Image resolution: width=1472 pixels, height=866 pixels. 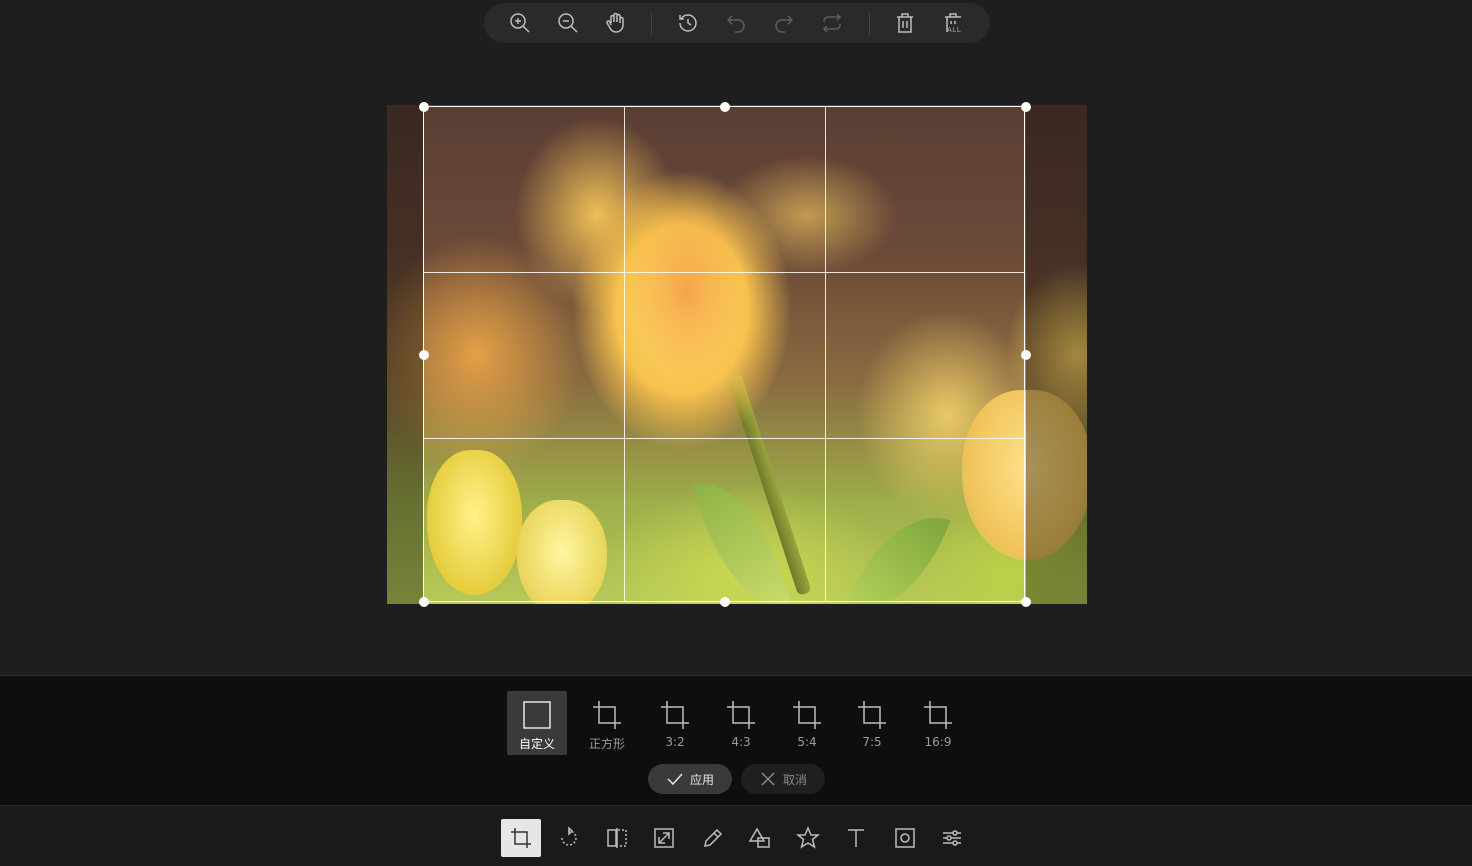 What do you see at coordinates (952, 838) in the screenshot?
I see `filter-icon` at bounding box center [952, 838].